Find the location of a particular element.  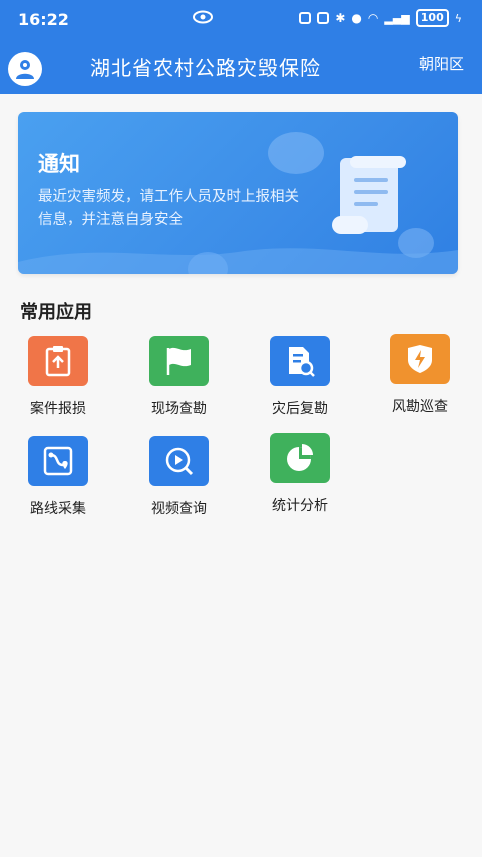

section-title: 常用应用 is located at coordinates (56, 312).